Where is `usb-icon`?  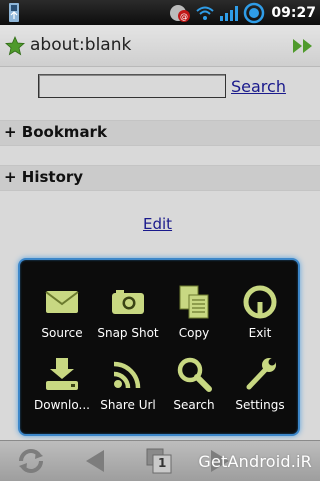
usb-icon is located at coordinates (14, 12).